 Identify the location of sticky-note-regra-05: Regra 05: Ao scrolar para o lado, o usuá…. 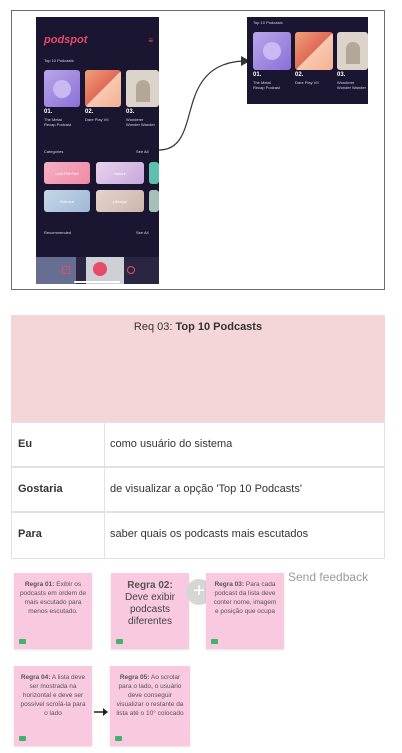
(150, 706).